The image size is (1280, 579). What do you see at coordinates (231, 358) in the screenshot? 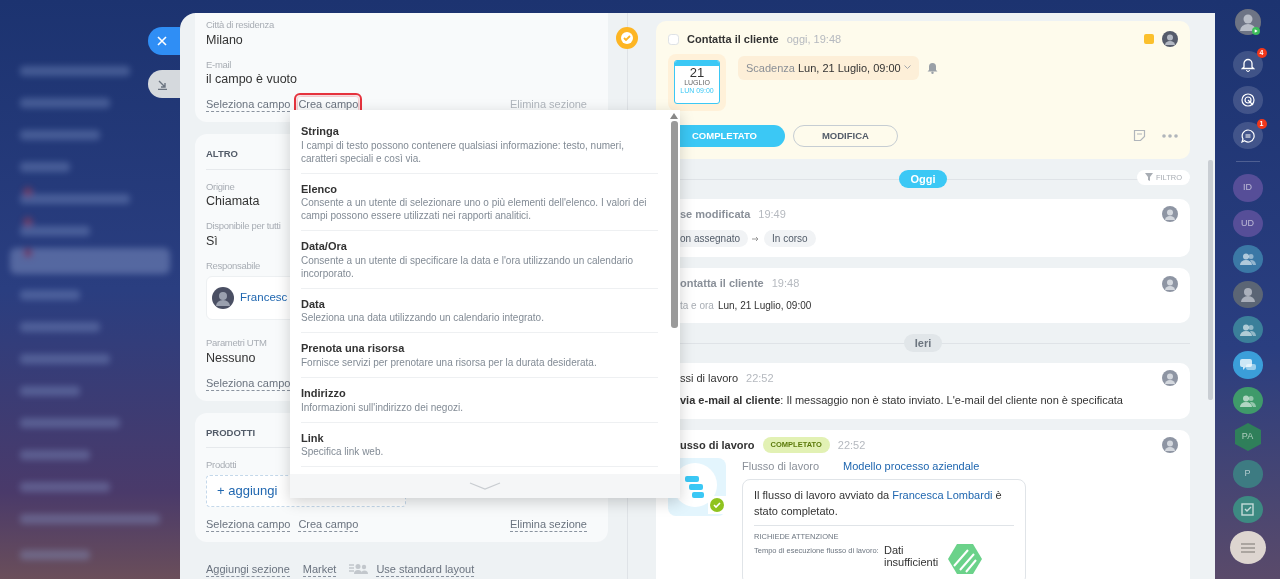
I see `field-value: Nessuno` at bounding box center [231, 358].